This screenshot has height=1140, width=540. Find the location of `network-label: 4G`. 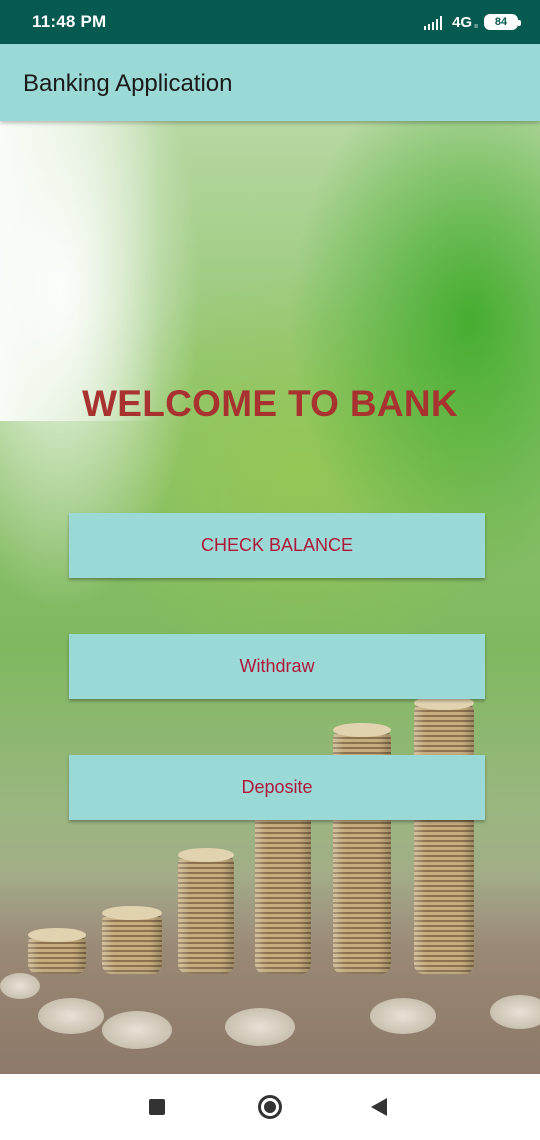

network-label: 4G is located at coordinates (462, 22).